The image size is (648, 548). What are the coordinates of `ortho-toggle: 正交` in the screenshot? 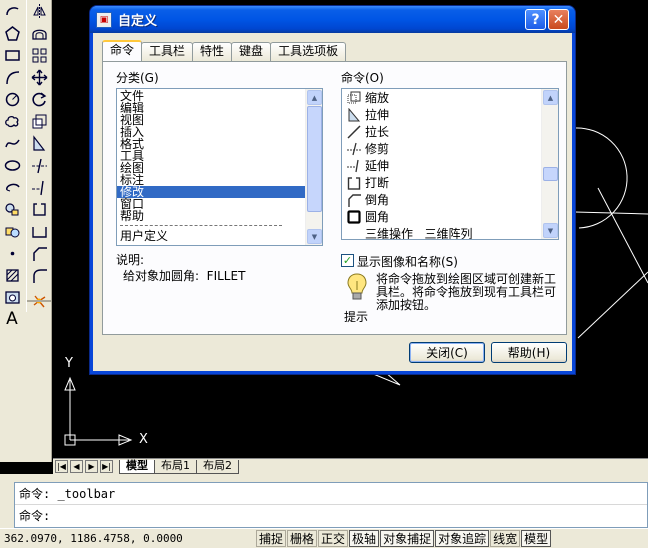 It's located at (333, 538).